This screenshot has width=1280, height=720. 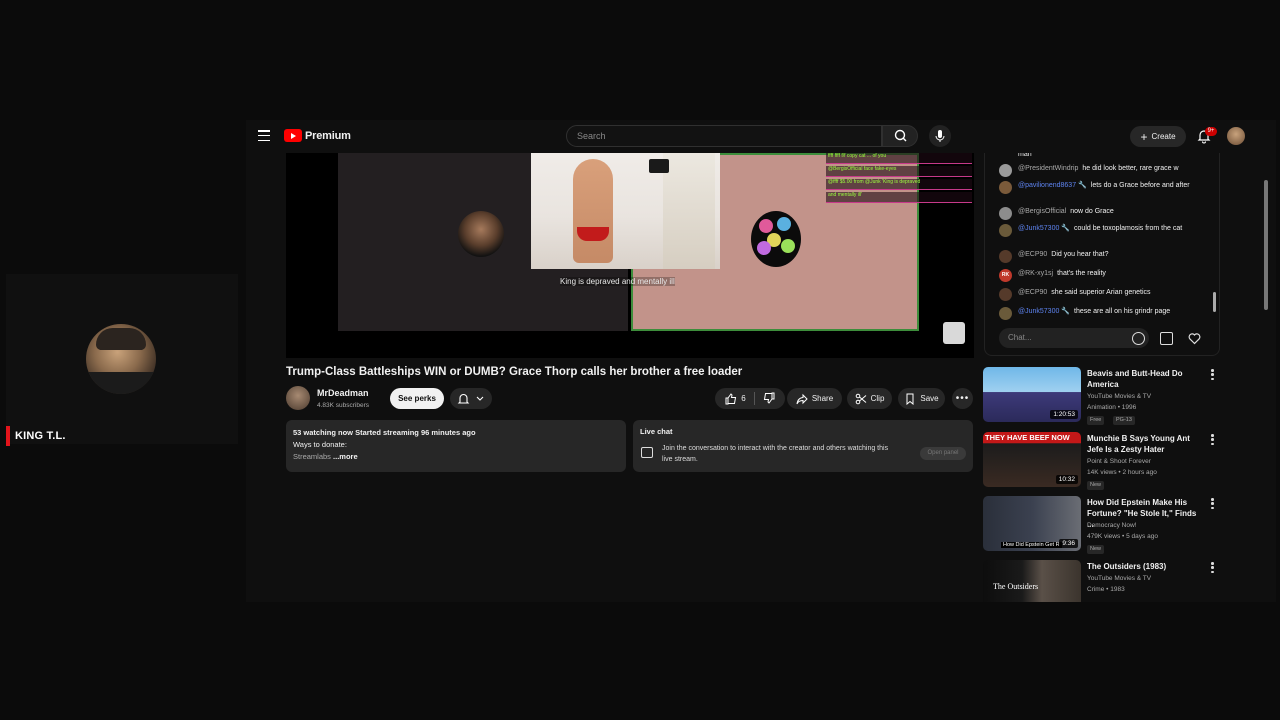 What do you see at coordinates (1052, 185) in the screenshot?
I see `chat-author-name: @pavilionend8637 🔧` at bounding box center [1052, 185].